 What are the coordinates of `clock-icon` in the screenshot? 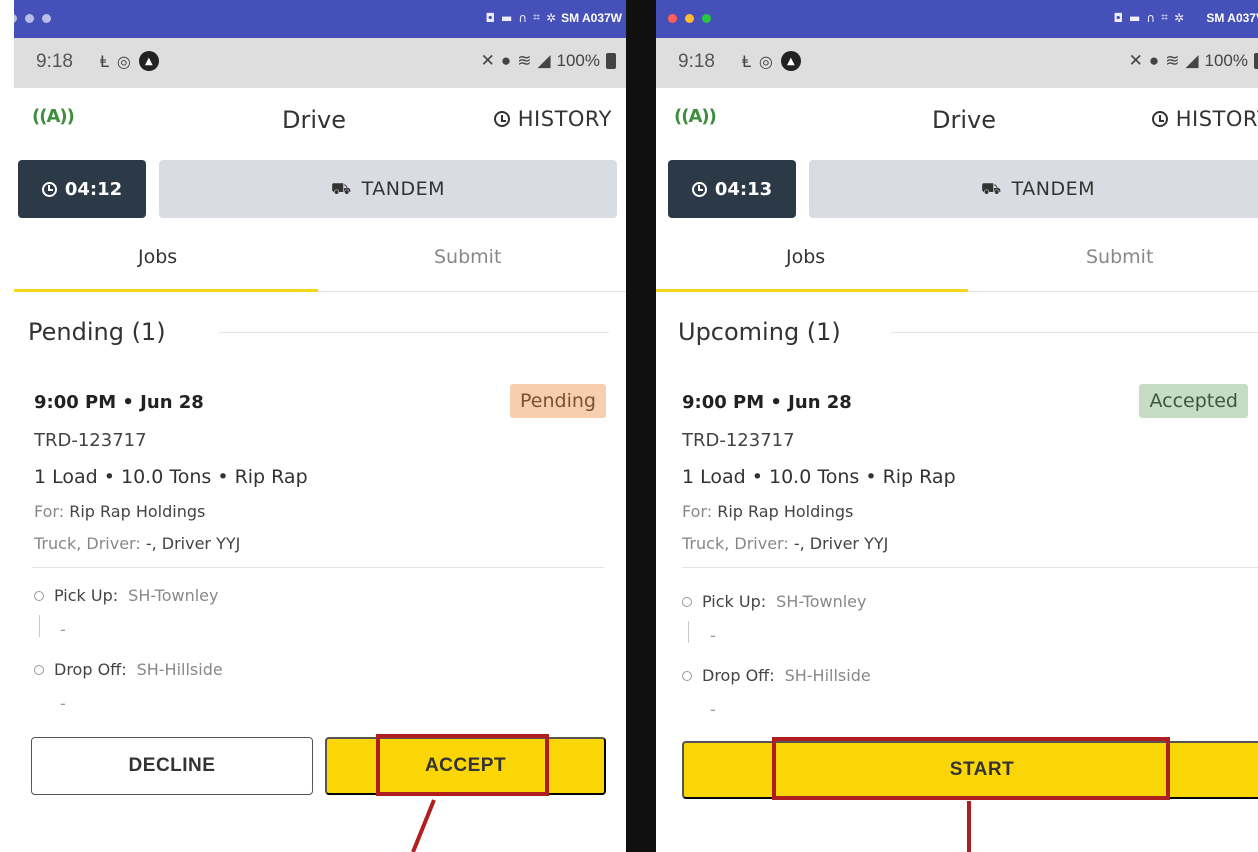 It's located at (699, 189).